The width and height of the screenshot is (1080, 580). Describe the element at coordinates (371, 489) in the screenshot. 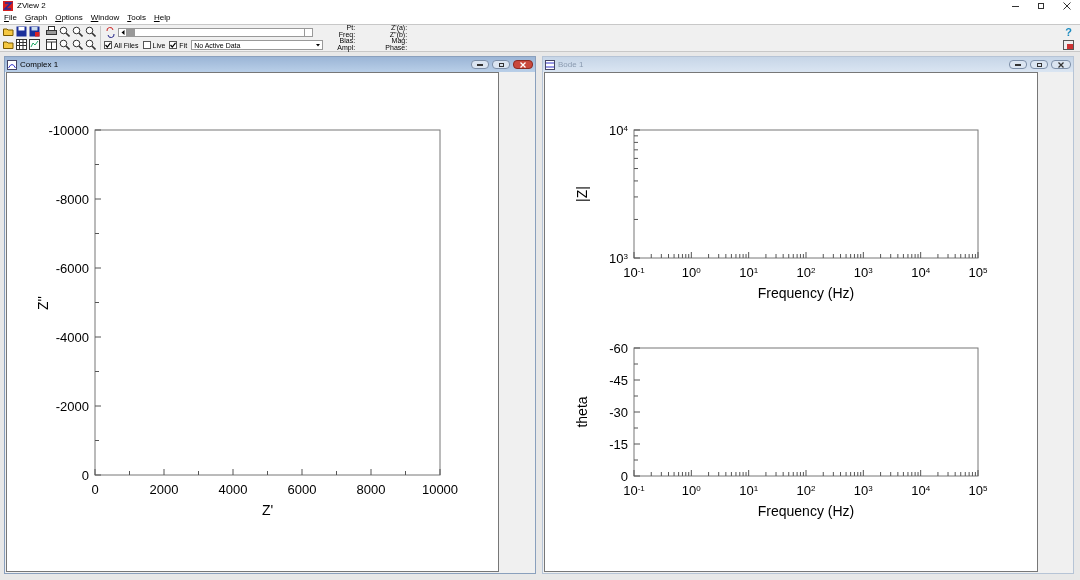

I see `x-tick-label: 8000` at that location.